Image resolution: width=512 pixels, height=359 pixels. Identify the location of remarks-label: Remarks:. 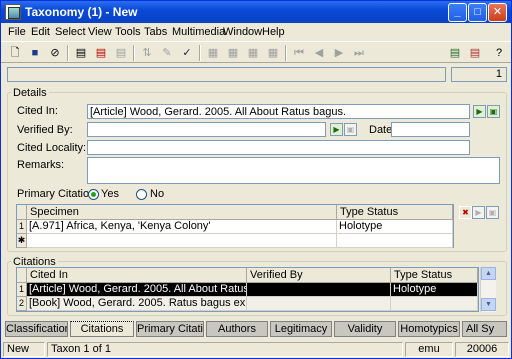
(41, 165).